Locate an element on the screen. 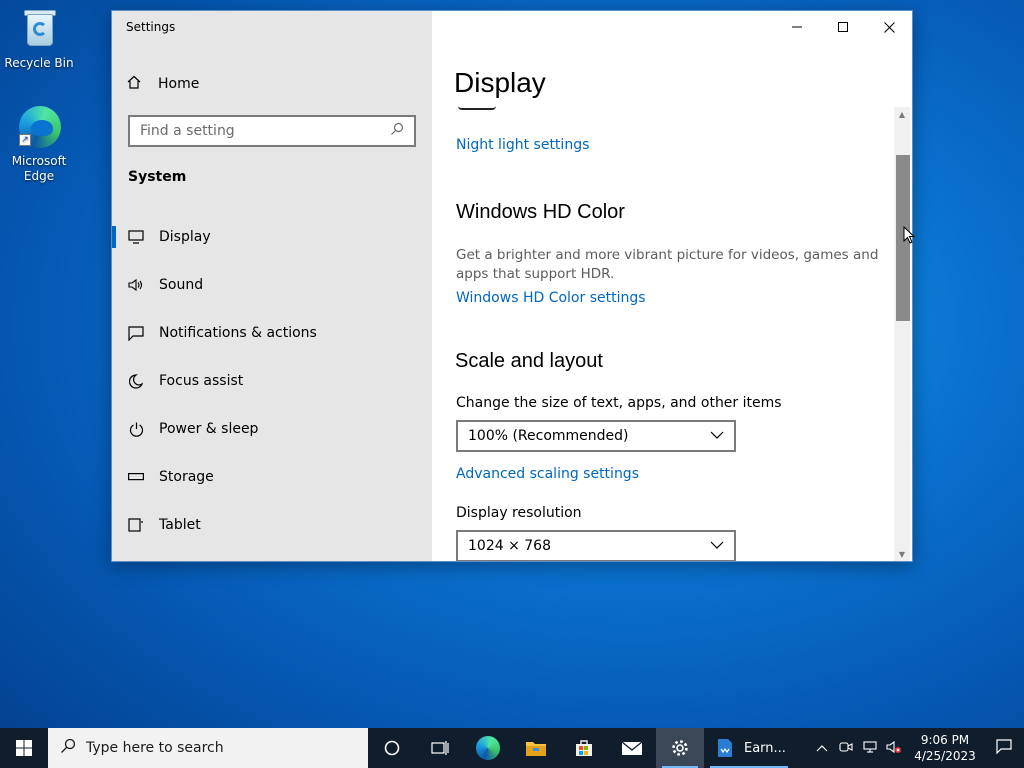  desktop-icon-edge: ↗ Microsoft Edge is located at coordinates (39, 144).